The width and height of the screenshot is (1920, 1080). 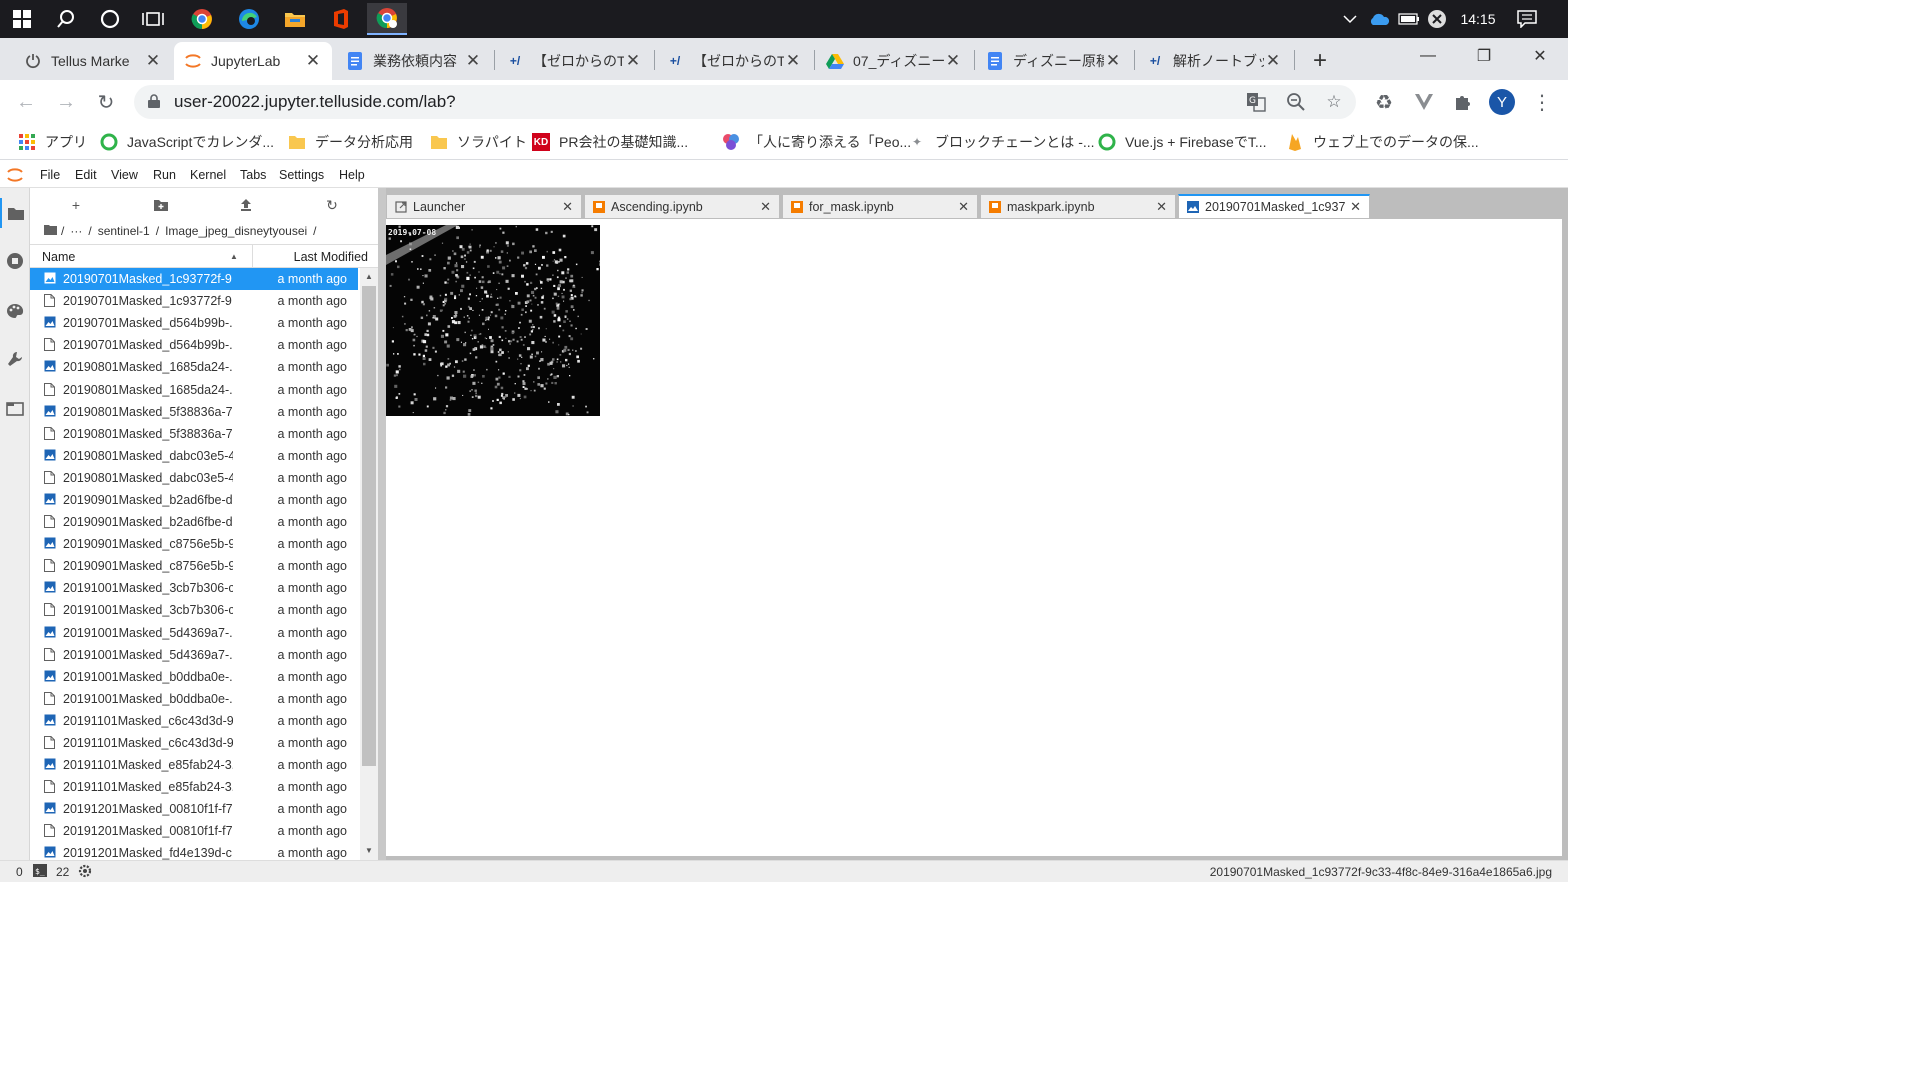 What do you see at coordinates (387, 19) in the screenshot?
I see `chrome-active-taskbar-icon` at bounding box center [387, 19].